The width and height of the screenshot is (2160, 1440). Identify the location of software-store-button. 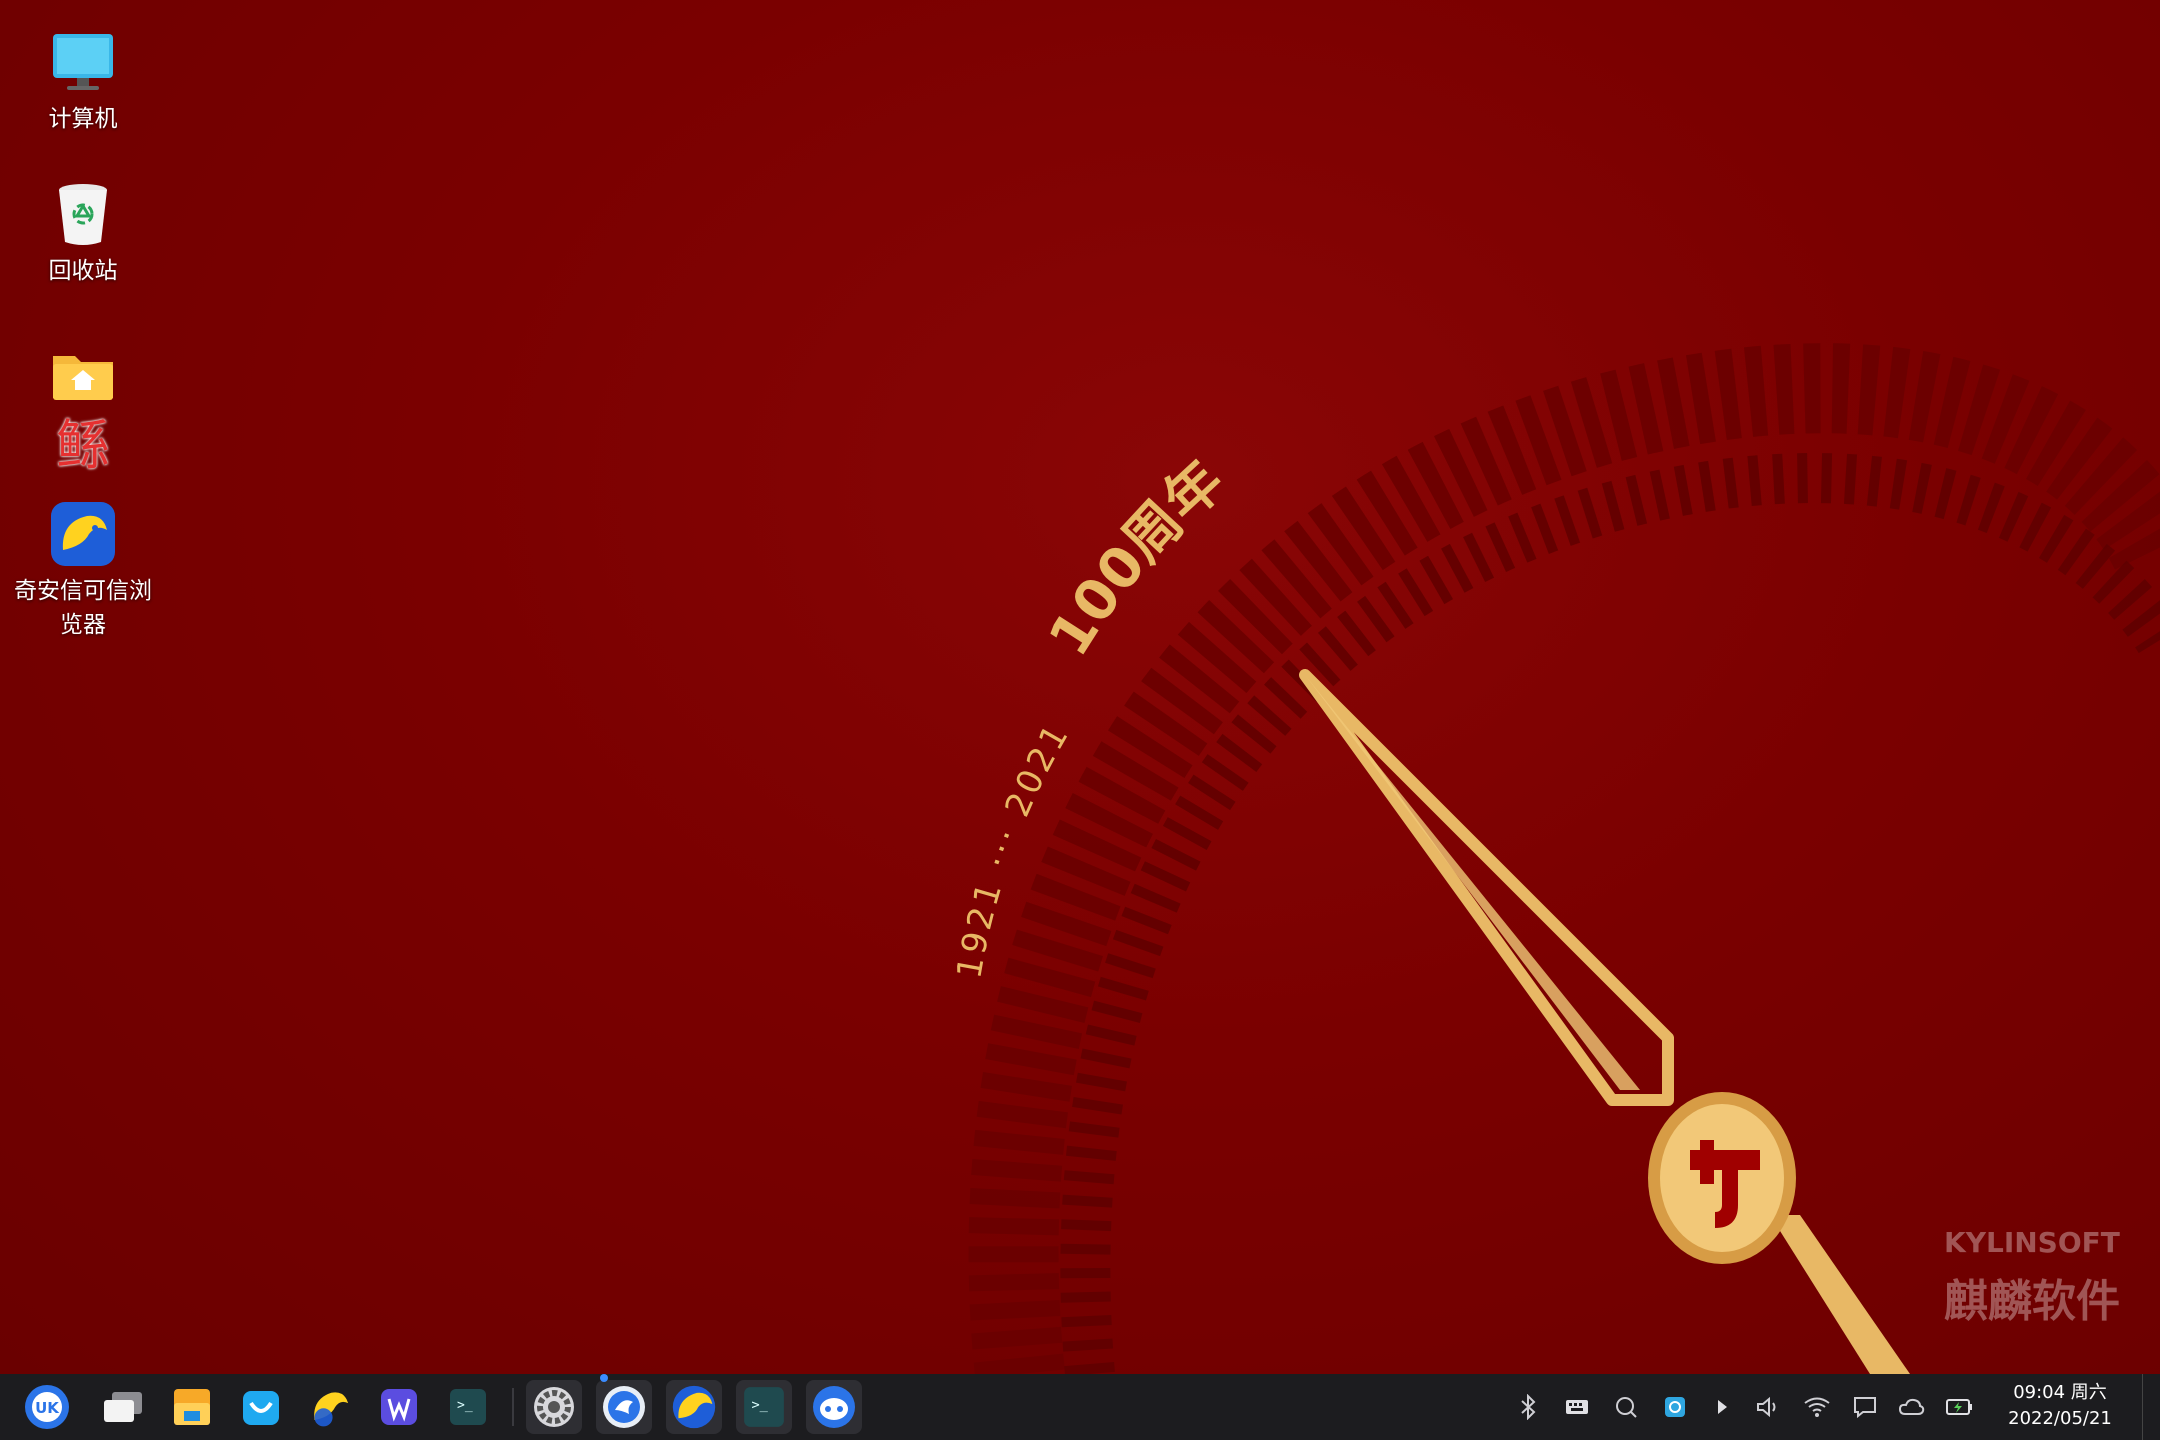
(261, 1407).